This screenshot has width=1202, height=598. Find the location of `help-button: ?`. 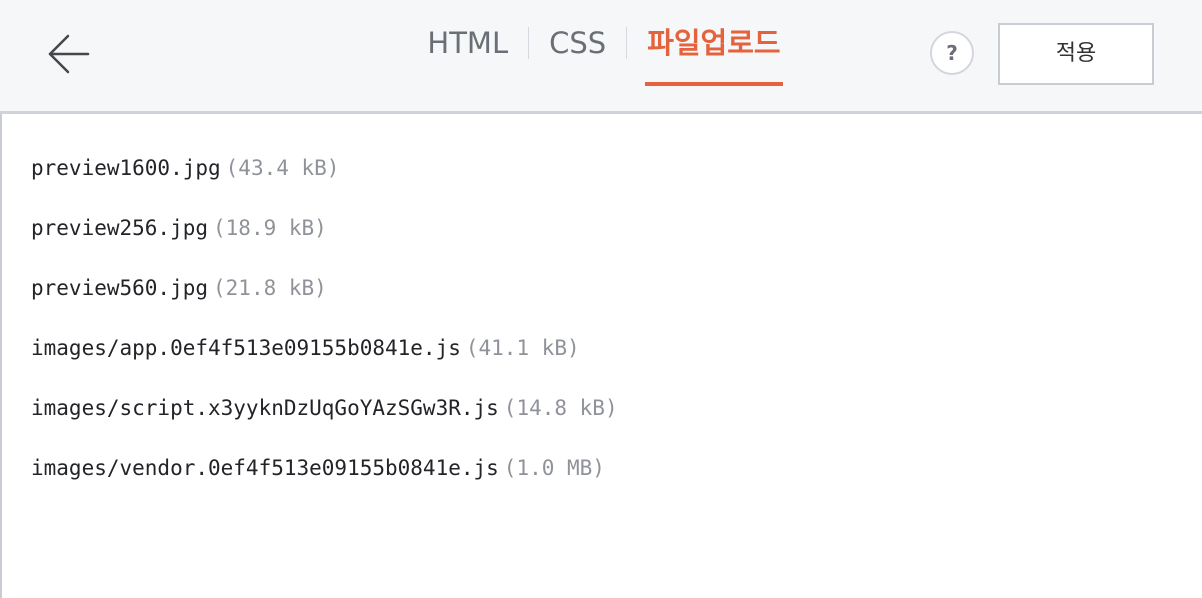

help-button: ? is located at coordinates (952, 53).